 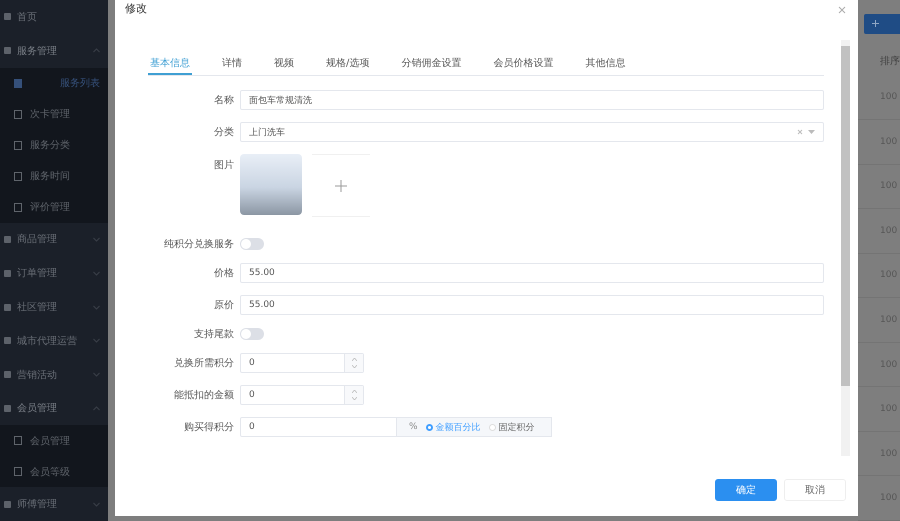 I want to click on confirm-button: 确定, so click(x=746, y=490).